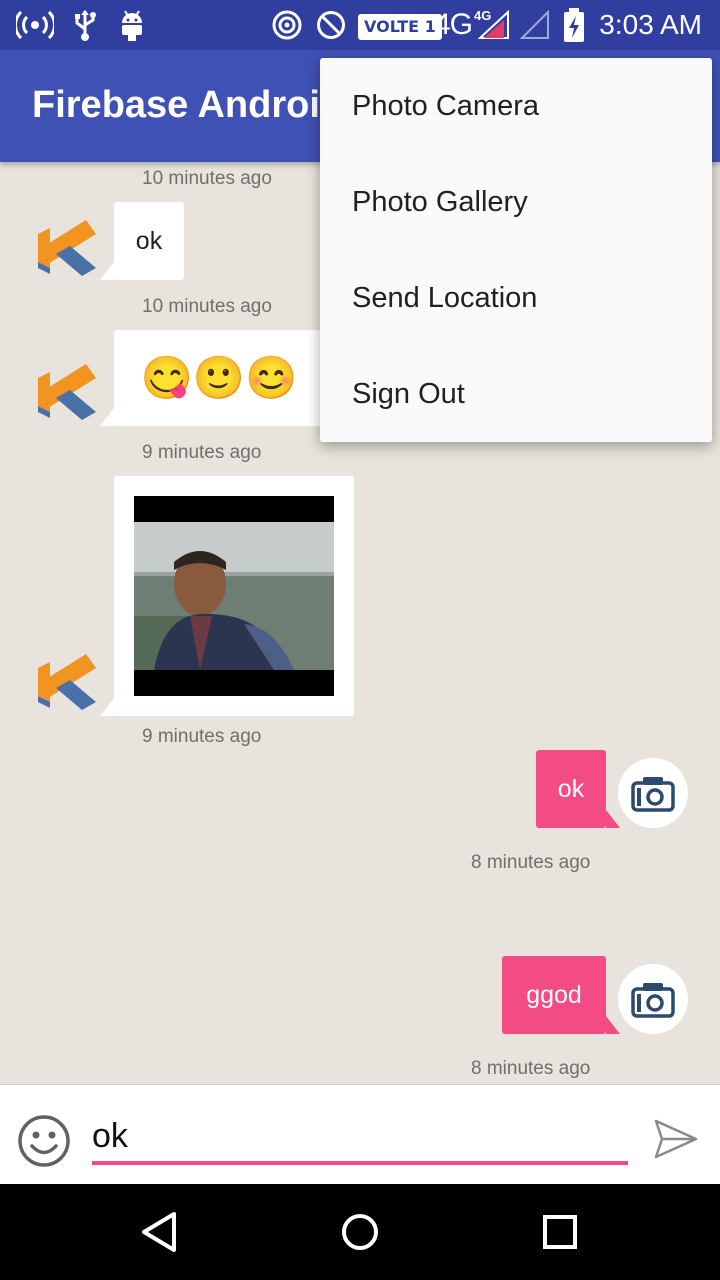 This screenshot has height=1280, width=720. I want to click on message-bubble: ok, so click(142, 241).